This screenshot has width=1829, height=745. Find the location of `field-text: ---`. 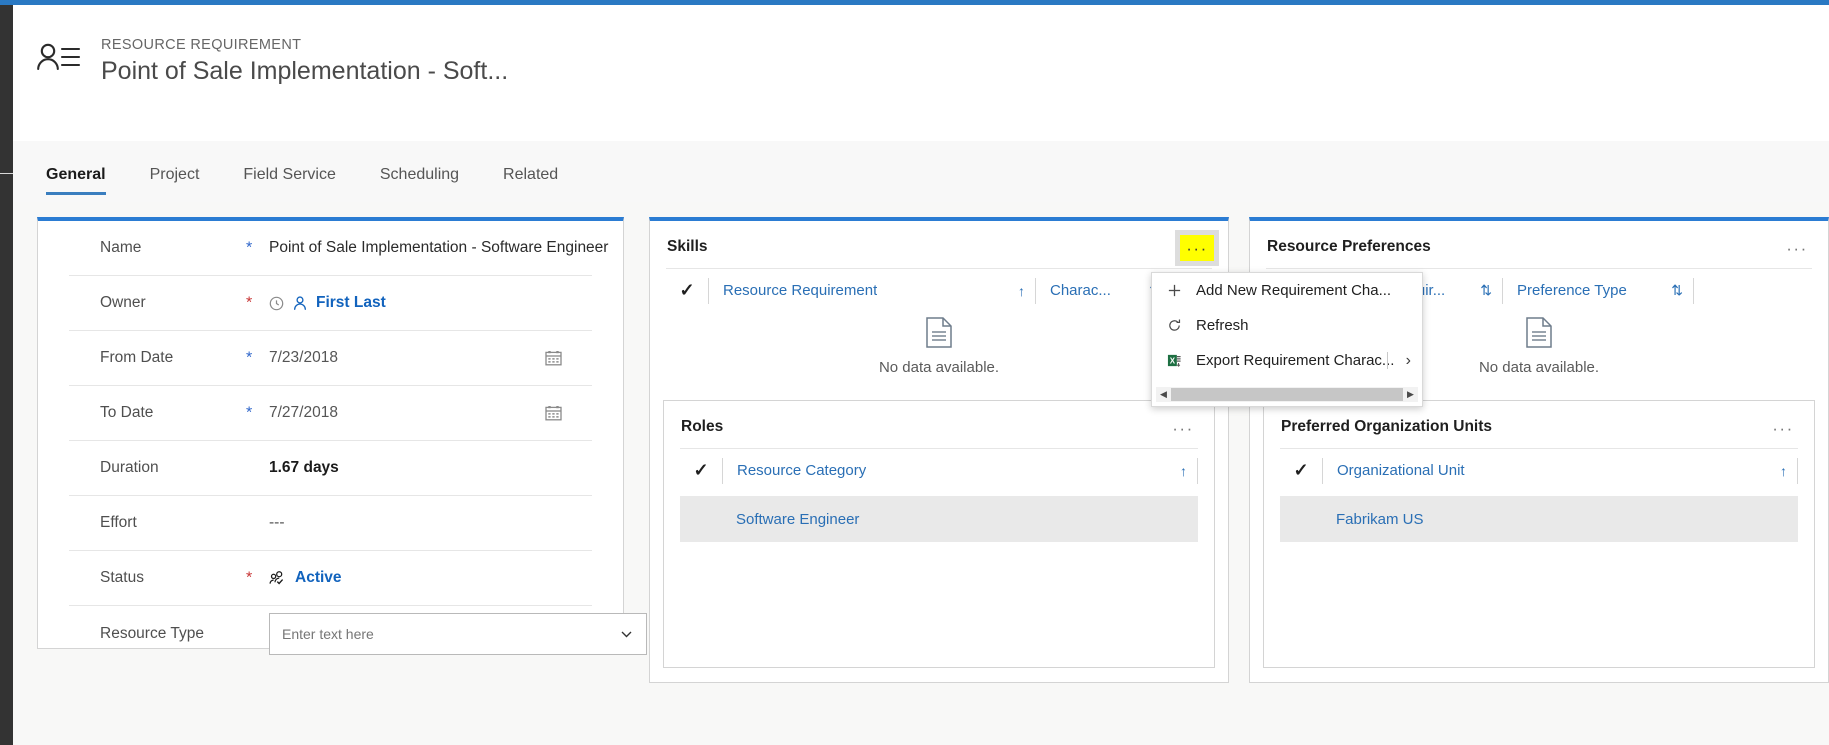

field-text: --- is located at coordinates (277, 522).